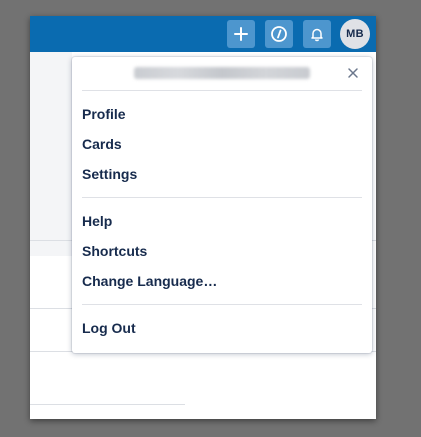 The height and width of the screenshot is (437, 421). Describe the element at coordinates (222, 73) in the screenshot. I see `account-name` at that location.